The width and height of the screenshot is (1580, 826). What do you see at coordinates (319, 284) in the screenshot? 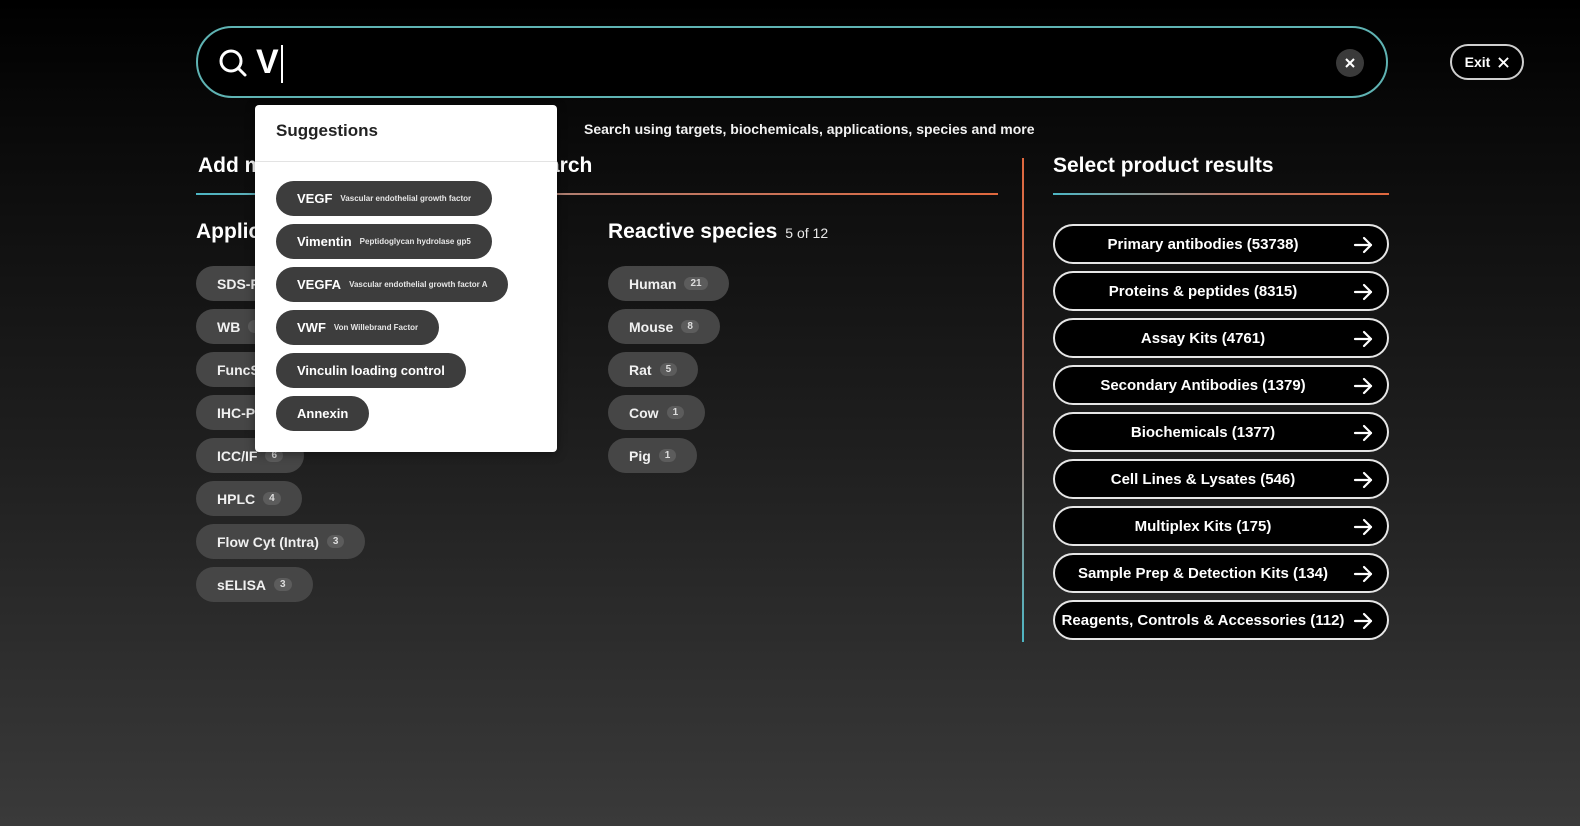
I see `suggestion-name: VEGFA` at bounding box center [319, 284].